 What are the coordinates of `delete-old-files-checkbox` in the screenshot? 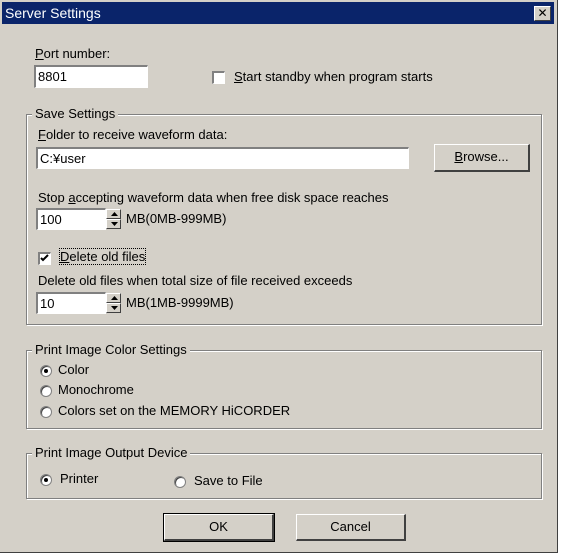 It's located at (44, 258).